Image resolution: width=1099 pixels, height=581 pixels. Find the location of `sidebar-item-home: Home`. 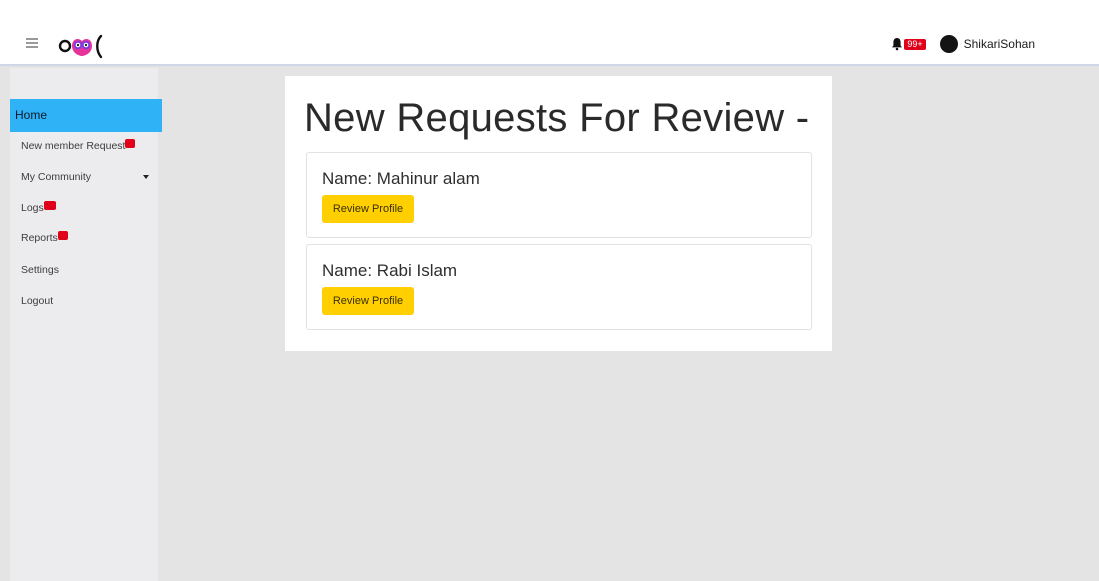

sidebar-item-home: Home is located at coordinates (86, 115).